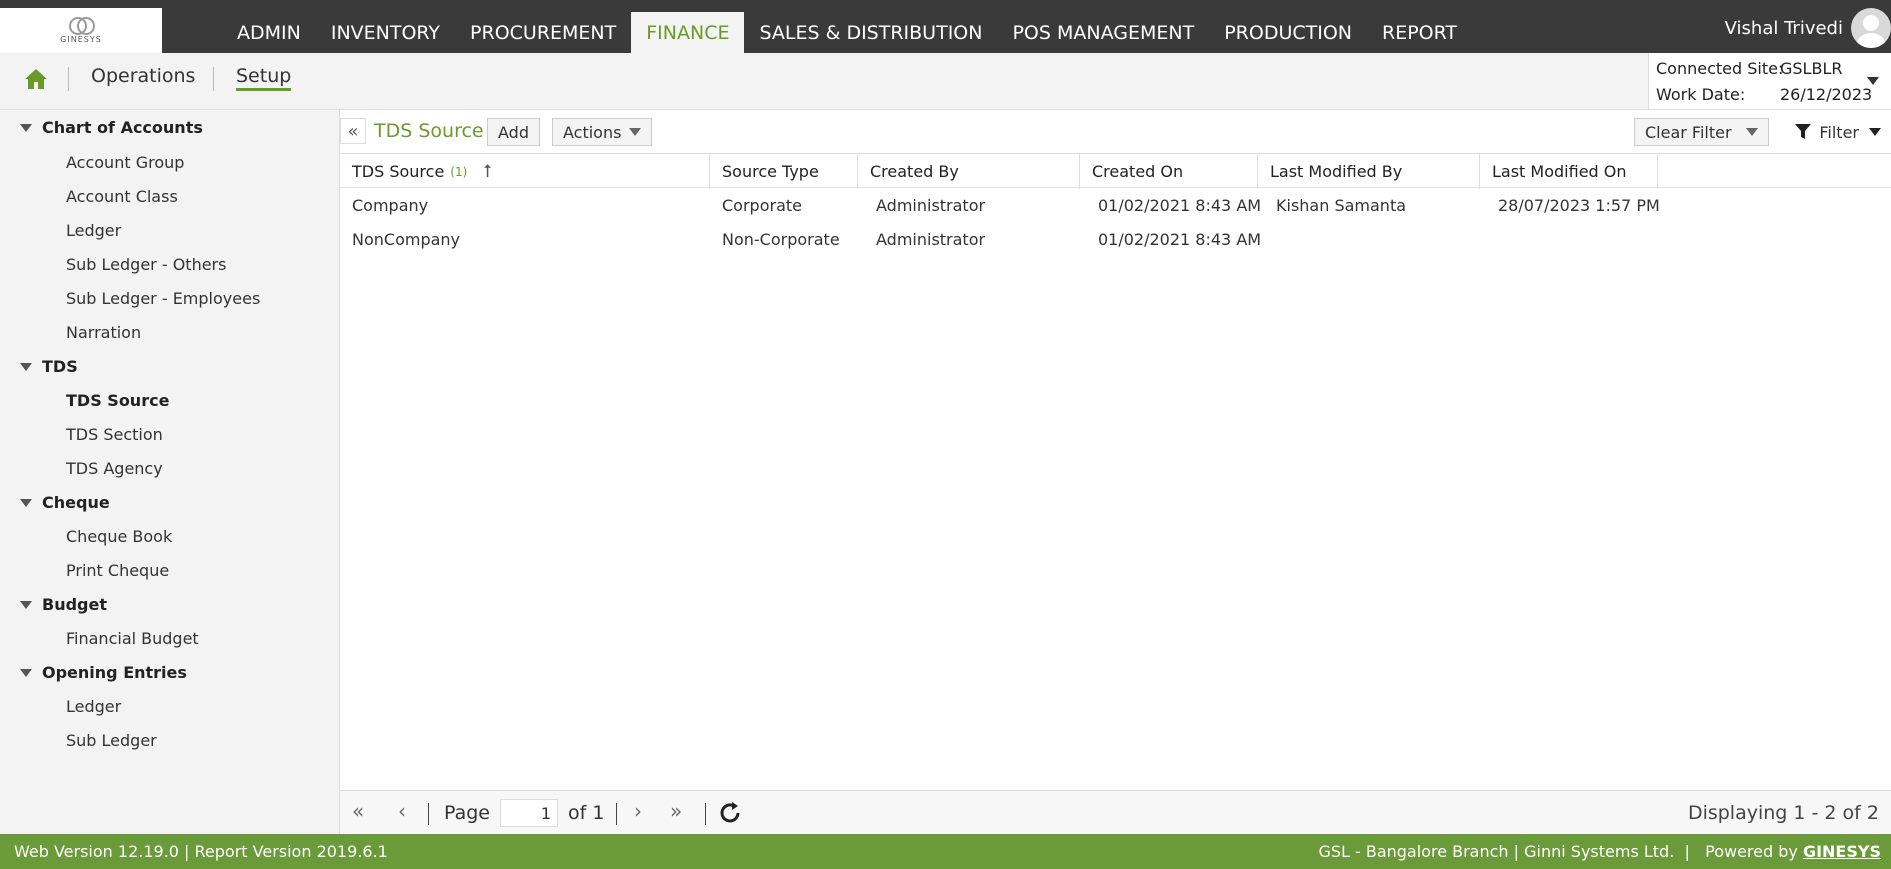 This screenshot has width=1891, height=869. What do you see at coordinates (114, 468) in the screenshot?
I see `sidebar-item-tds-agency: TDS Agency` at bounding box center [114, 468].